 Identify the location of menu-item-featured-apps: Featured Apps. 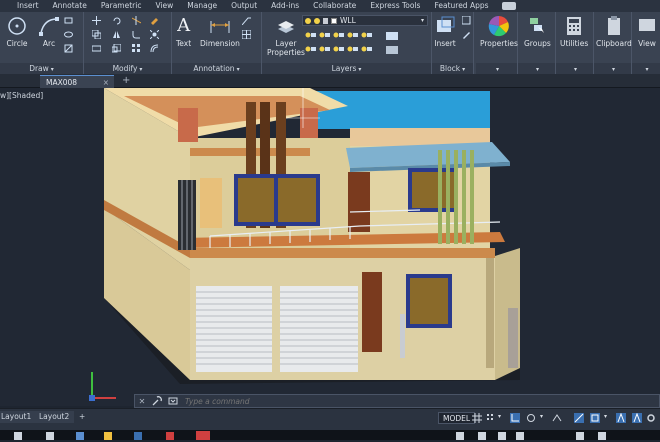
(461, 6).